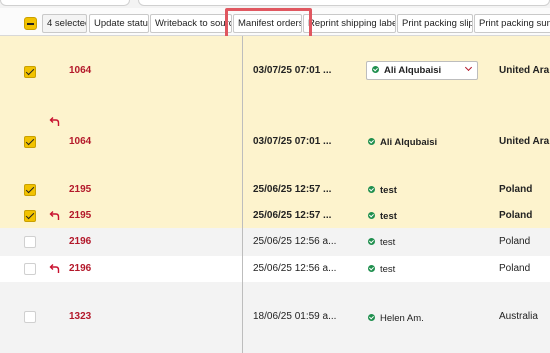 This screenshot has height=353, width=550. I want to click on agent: Ali Alqubaisi, so click(402, 142).